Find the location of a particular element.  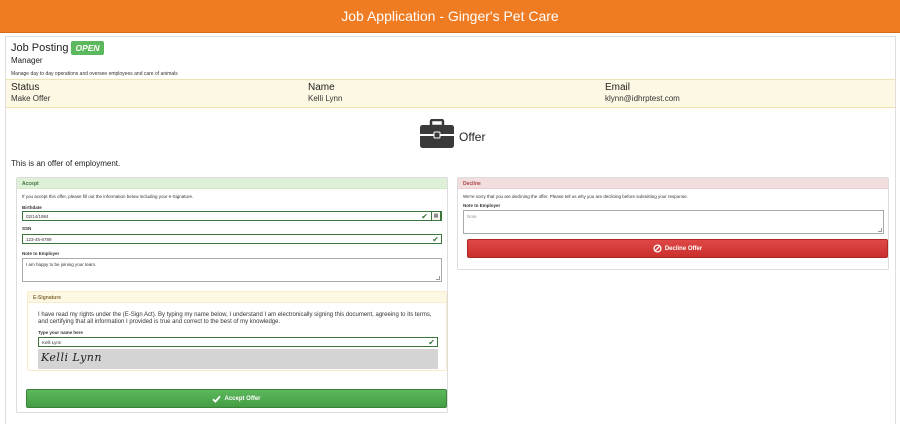

birthdate-label: Birthdate is located at coordinates (32, 207).